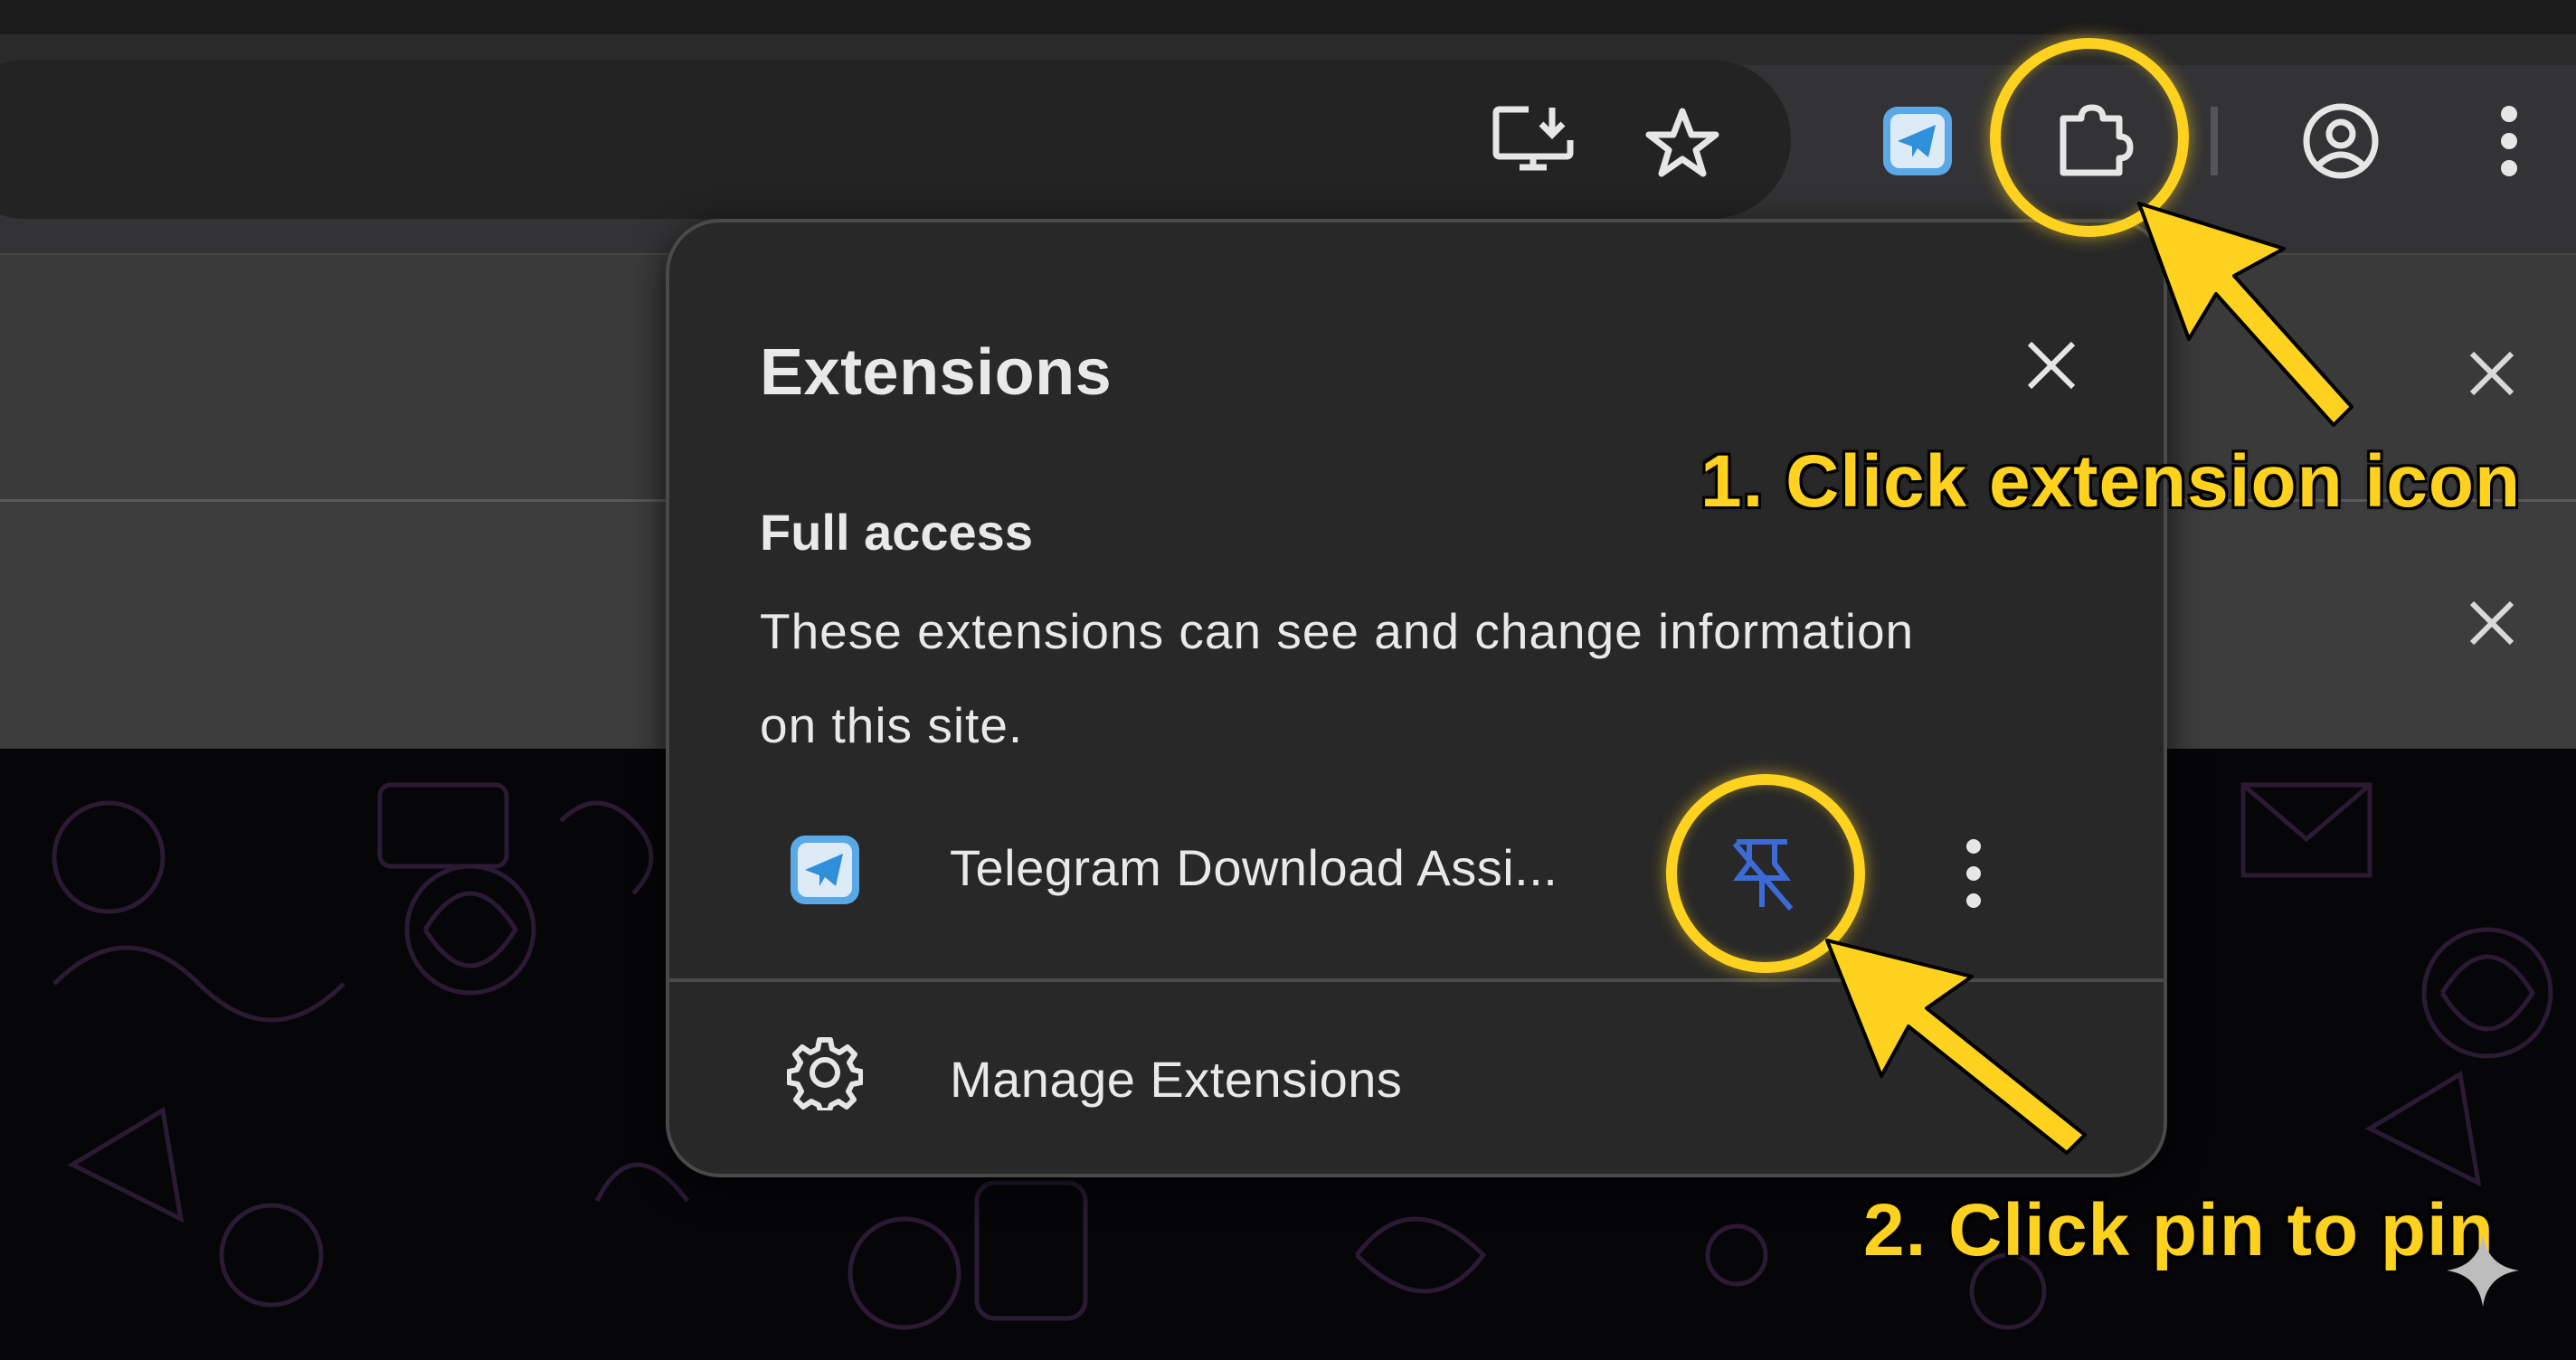 Image resolution: width=2576 pixels, height=1360 pixels. I want to click on telegram-extension-icon, so click(1918, 141).